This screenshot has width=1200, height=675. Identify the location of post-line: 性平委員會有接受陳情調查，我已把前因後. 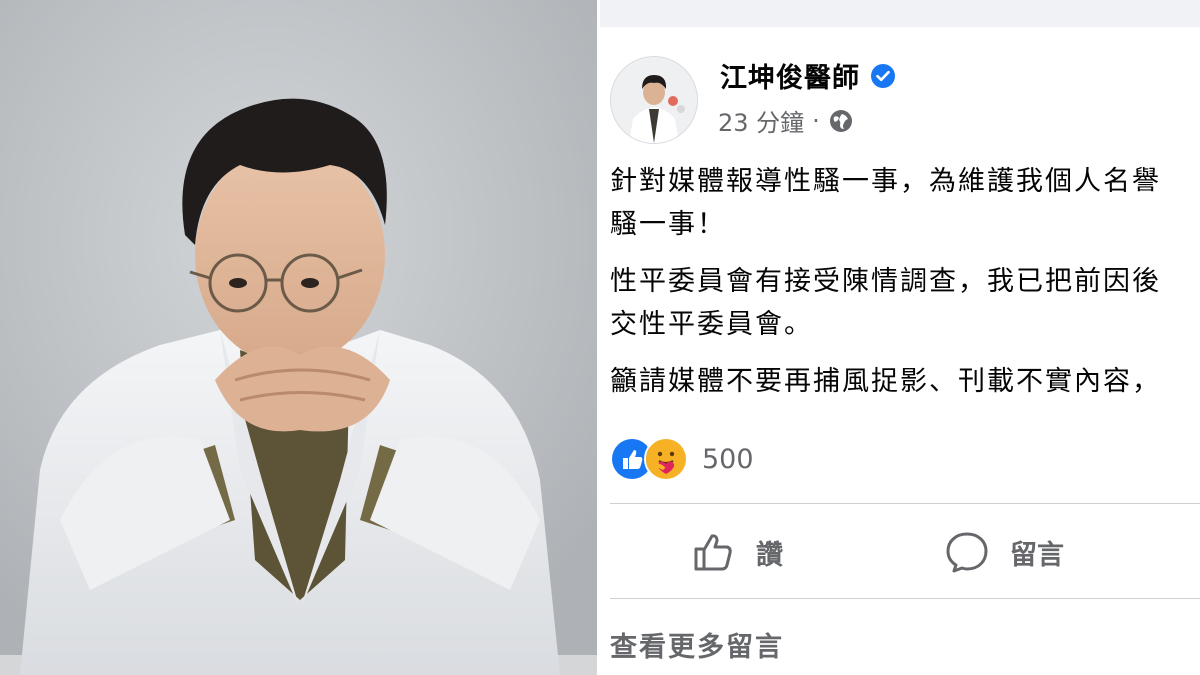
(885, 281).